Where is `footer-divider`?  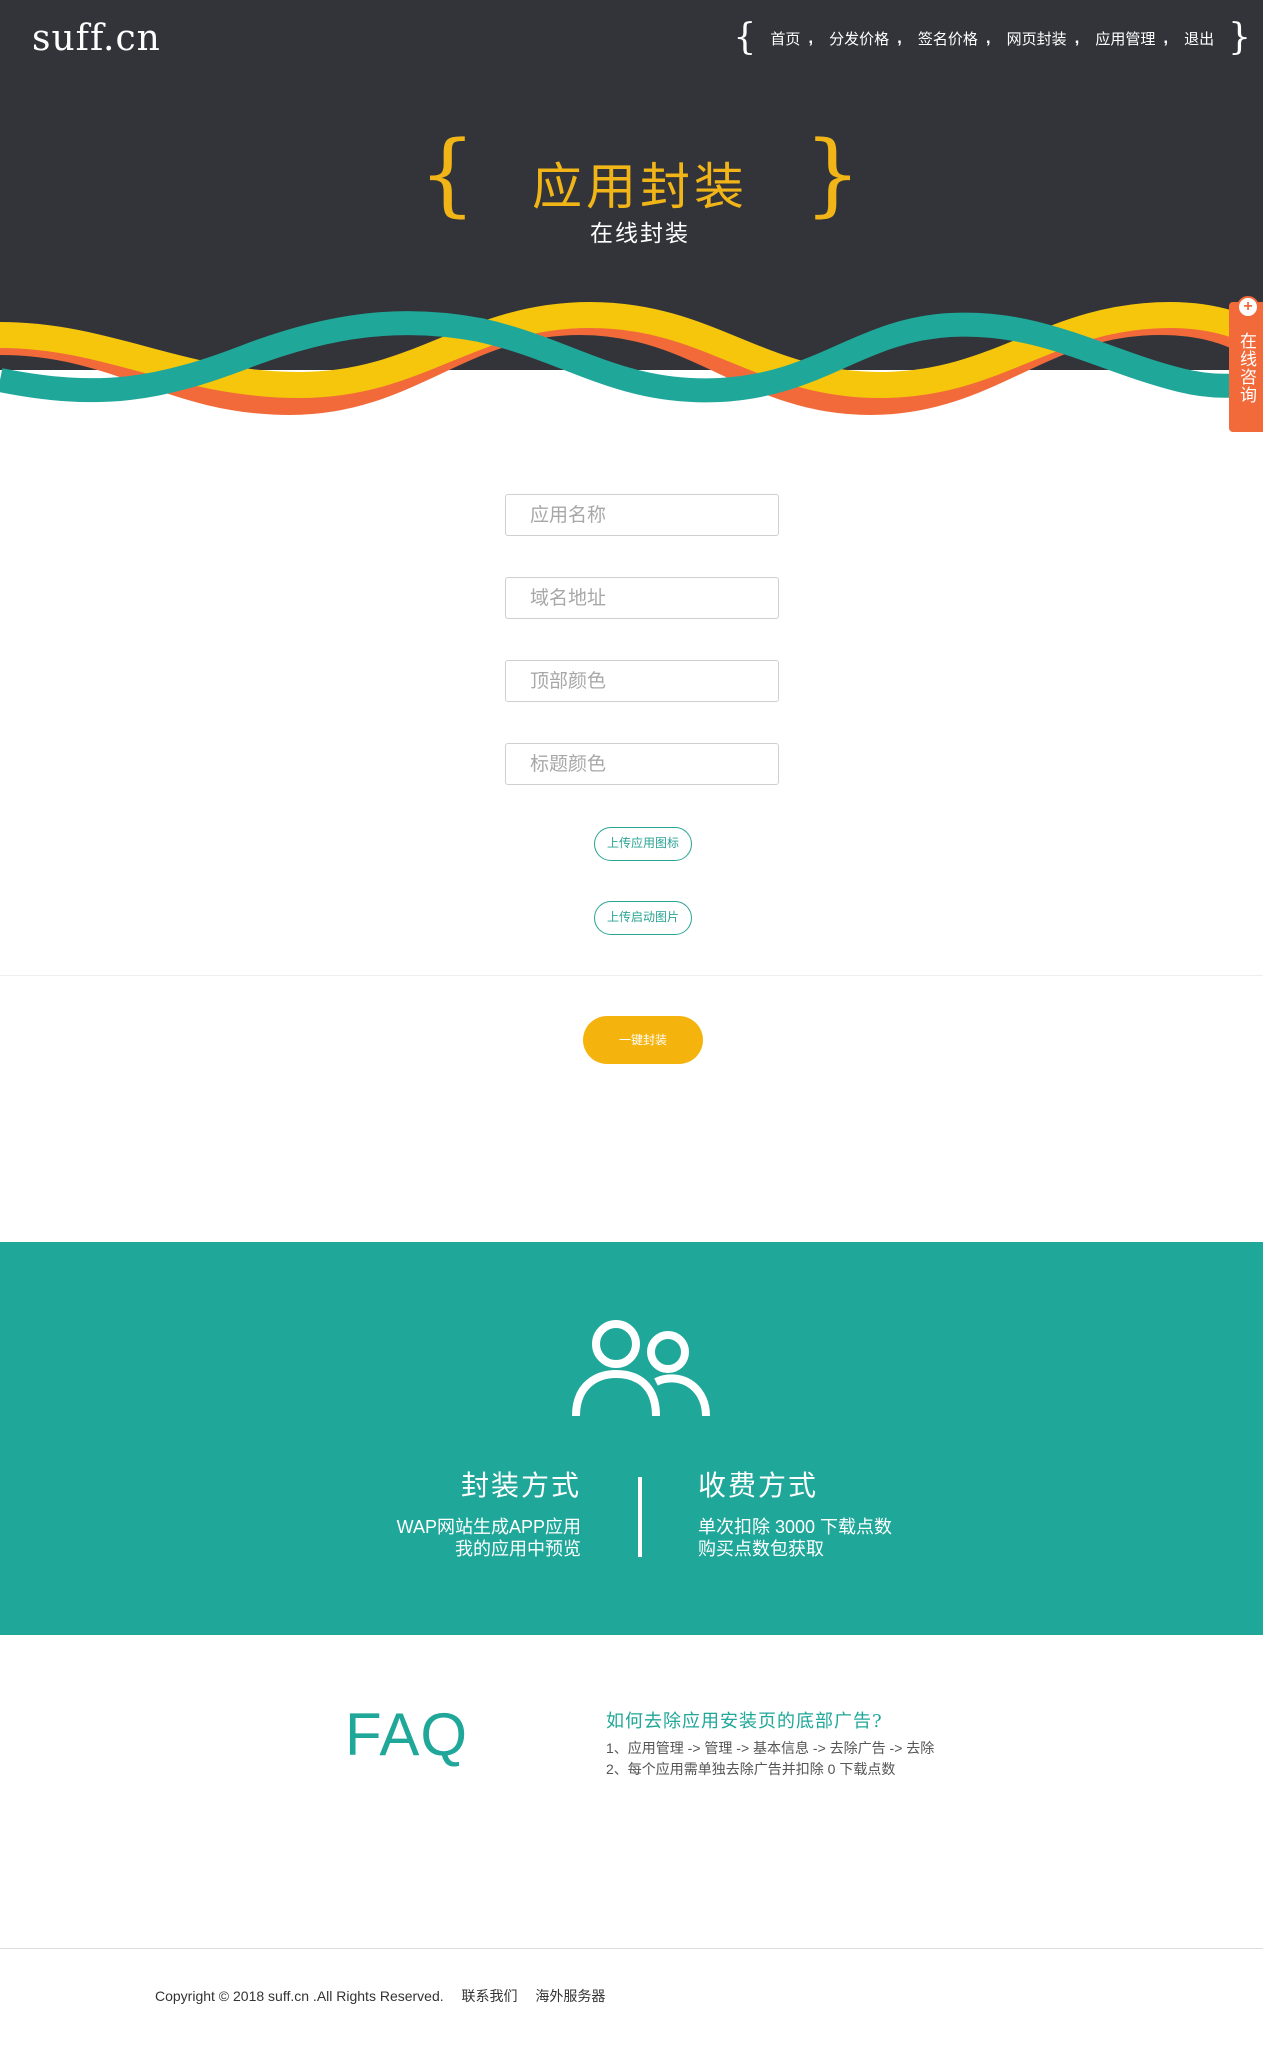
footer-divider is located at coordinates (631, 1948).